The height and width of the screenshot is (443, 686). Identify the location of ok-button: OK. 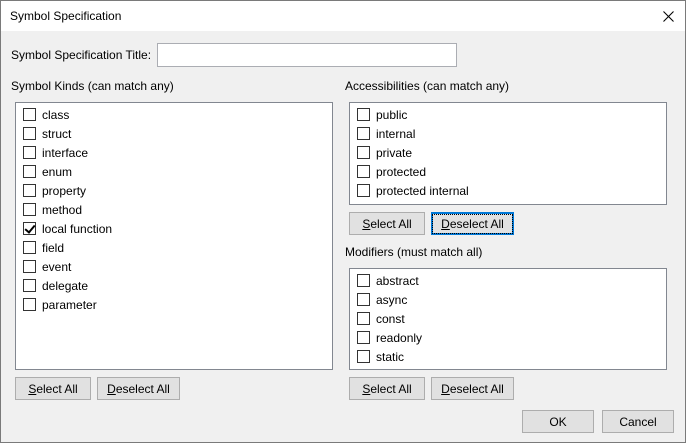
(558, 421).